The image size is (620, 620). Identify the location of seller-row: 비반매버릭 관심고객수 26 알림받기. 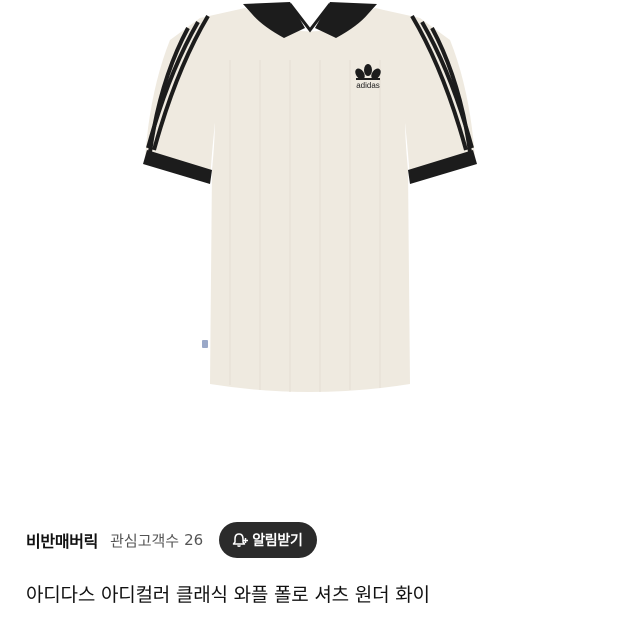
(171, 540).